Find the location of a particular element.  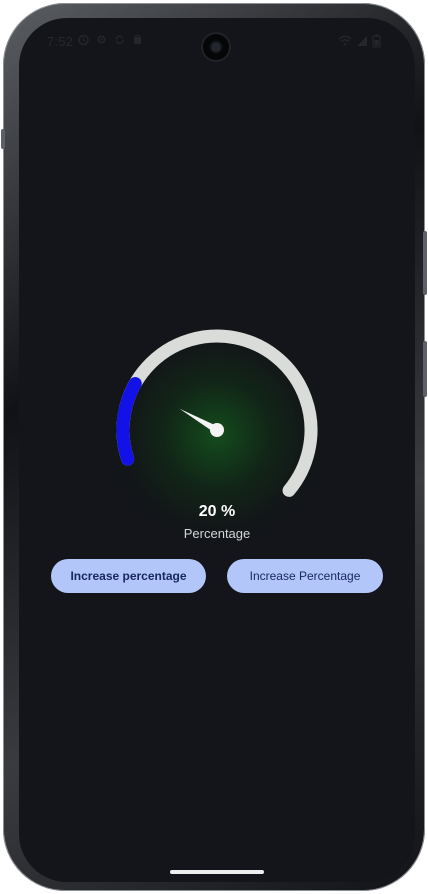

gauge-caption: Percentage is located at coordinates (217, 533).